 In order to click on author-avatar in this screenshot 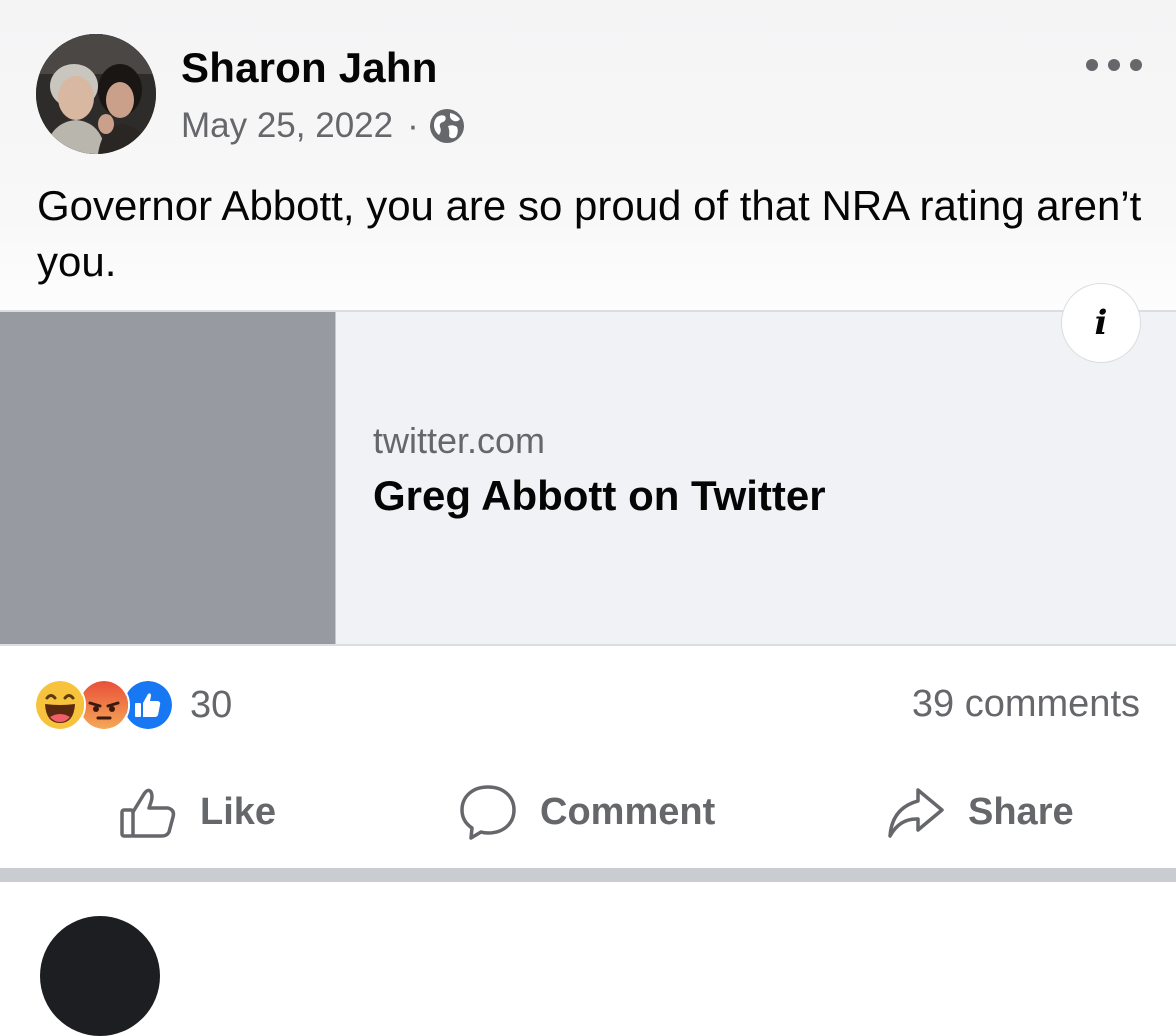, I will do `click(96, 94)`.